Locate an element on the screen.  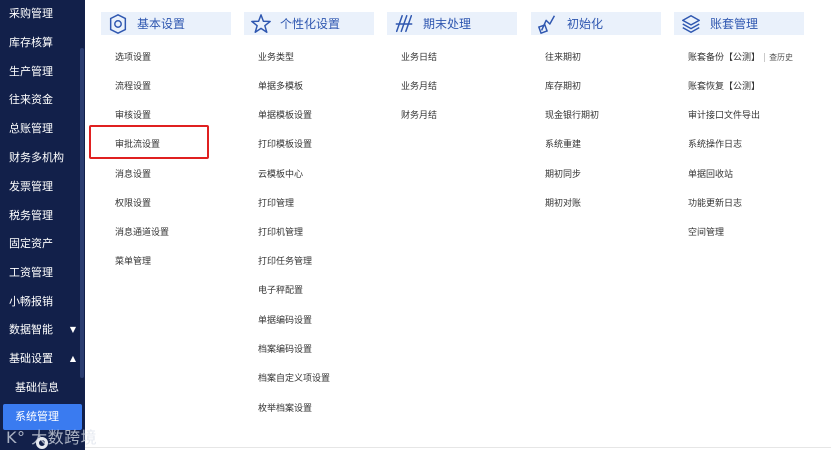
column-header-period-end: 期末处理 is located at coordinates (452, 23).